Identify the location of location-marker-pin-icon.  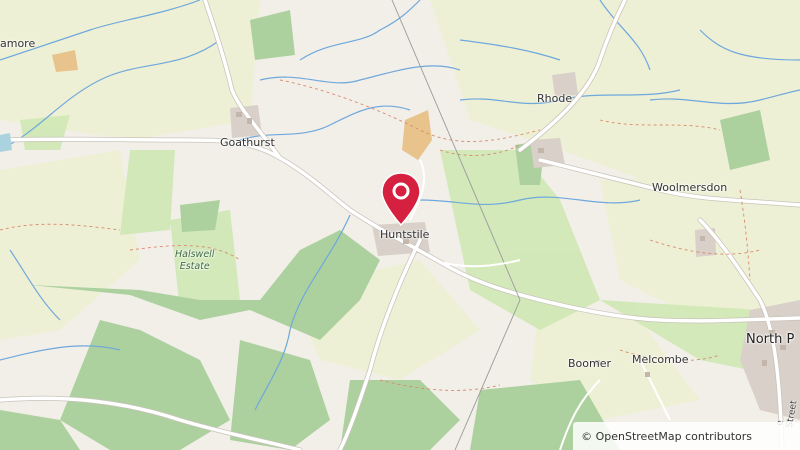
(401, 199).